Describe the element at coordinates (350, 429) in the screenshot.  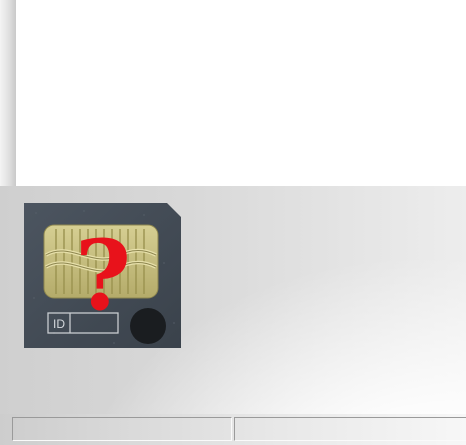
I see `status-pane-right` at that location.